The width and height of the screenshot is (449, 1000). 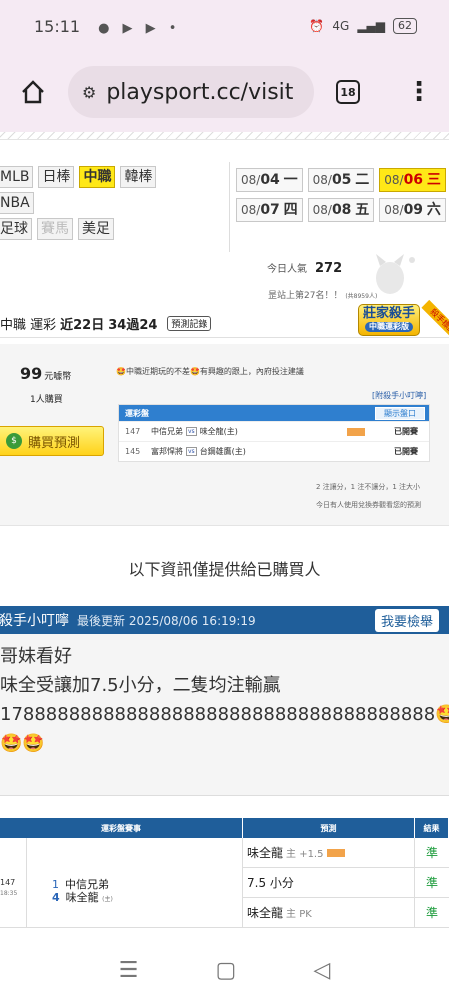 What do you see at coordinates (97, 177) in the screenshot?
I see `sport-cpbl: 中職` at bounding box center [97, 177].